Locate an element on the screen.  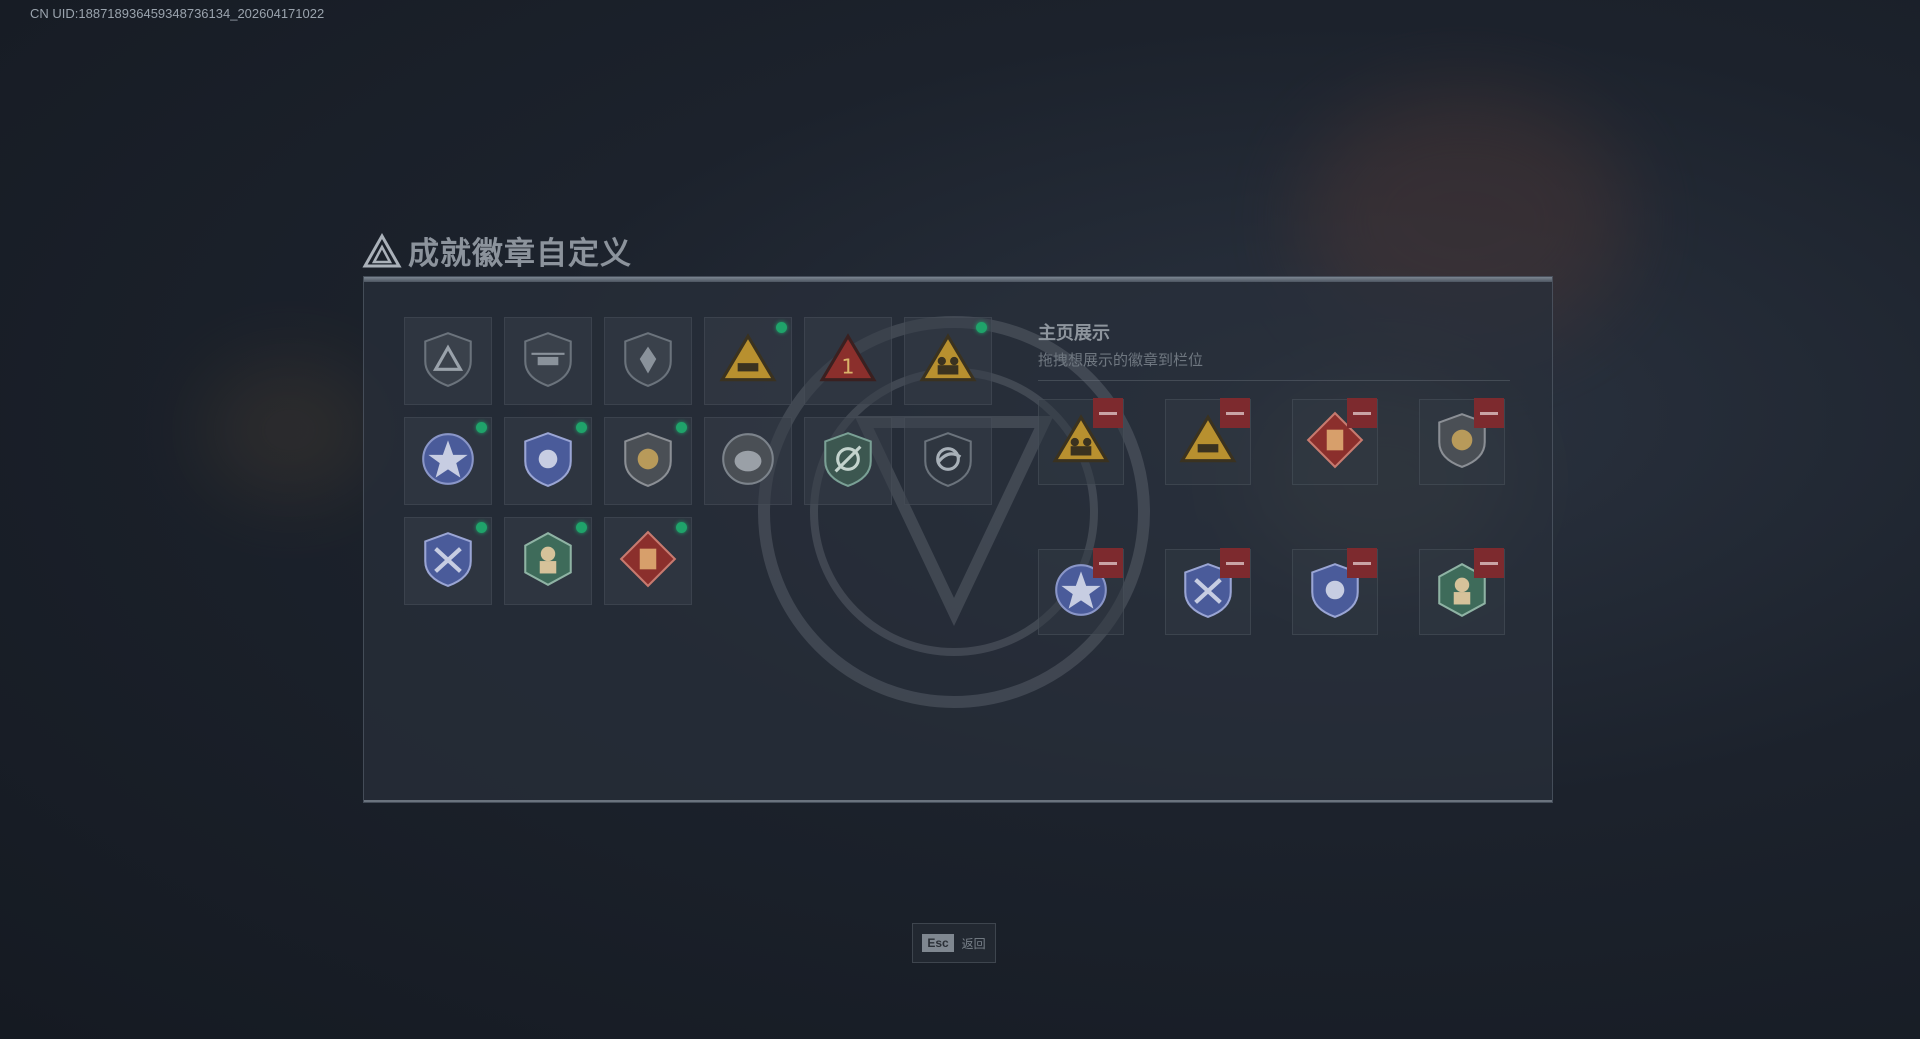
showcase-title: 主页展示 is located at coordinates (1074, 333).